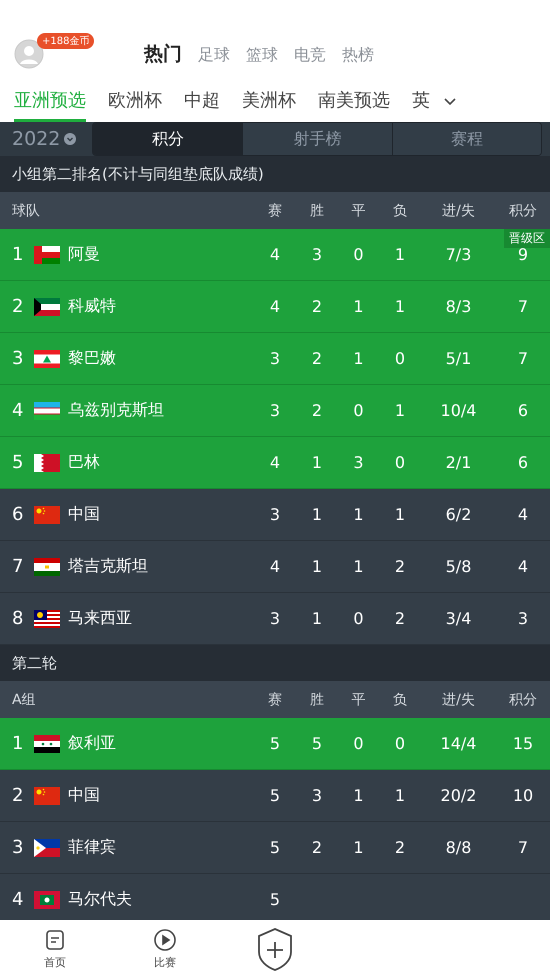 The height and width of the screenshot is (978, 550). Describe the element at coordinates (458, 618) in the screenshot. I see `stat-cell-text: 3/4` at that location.